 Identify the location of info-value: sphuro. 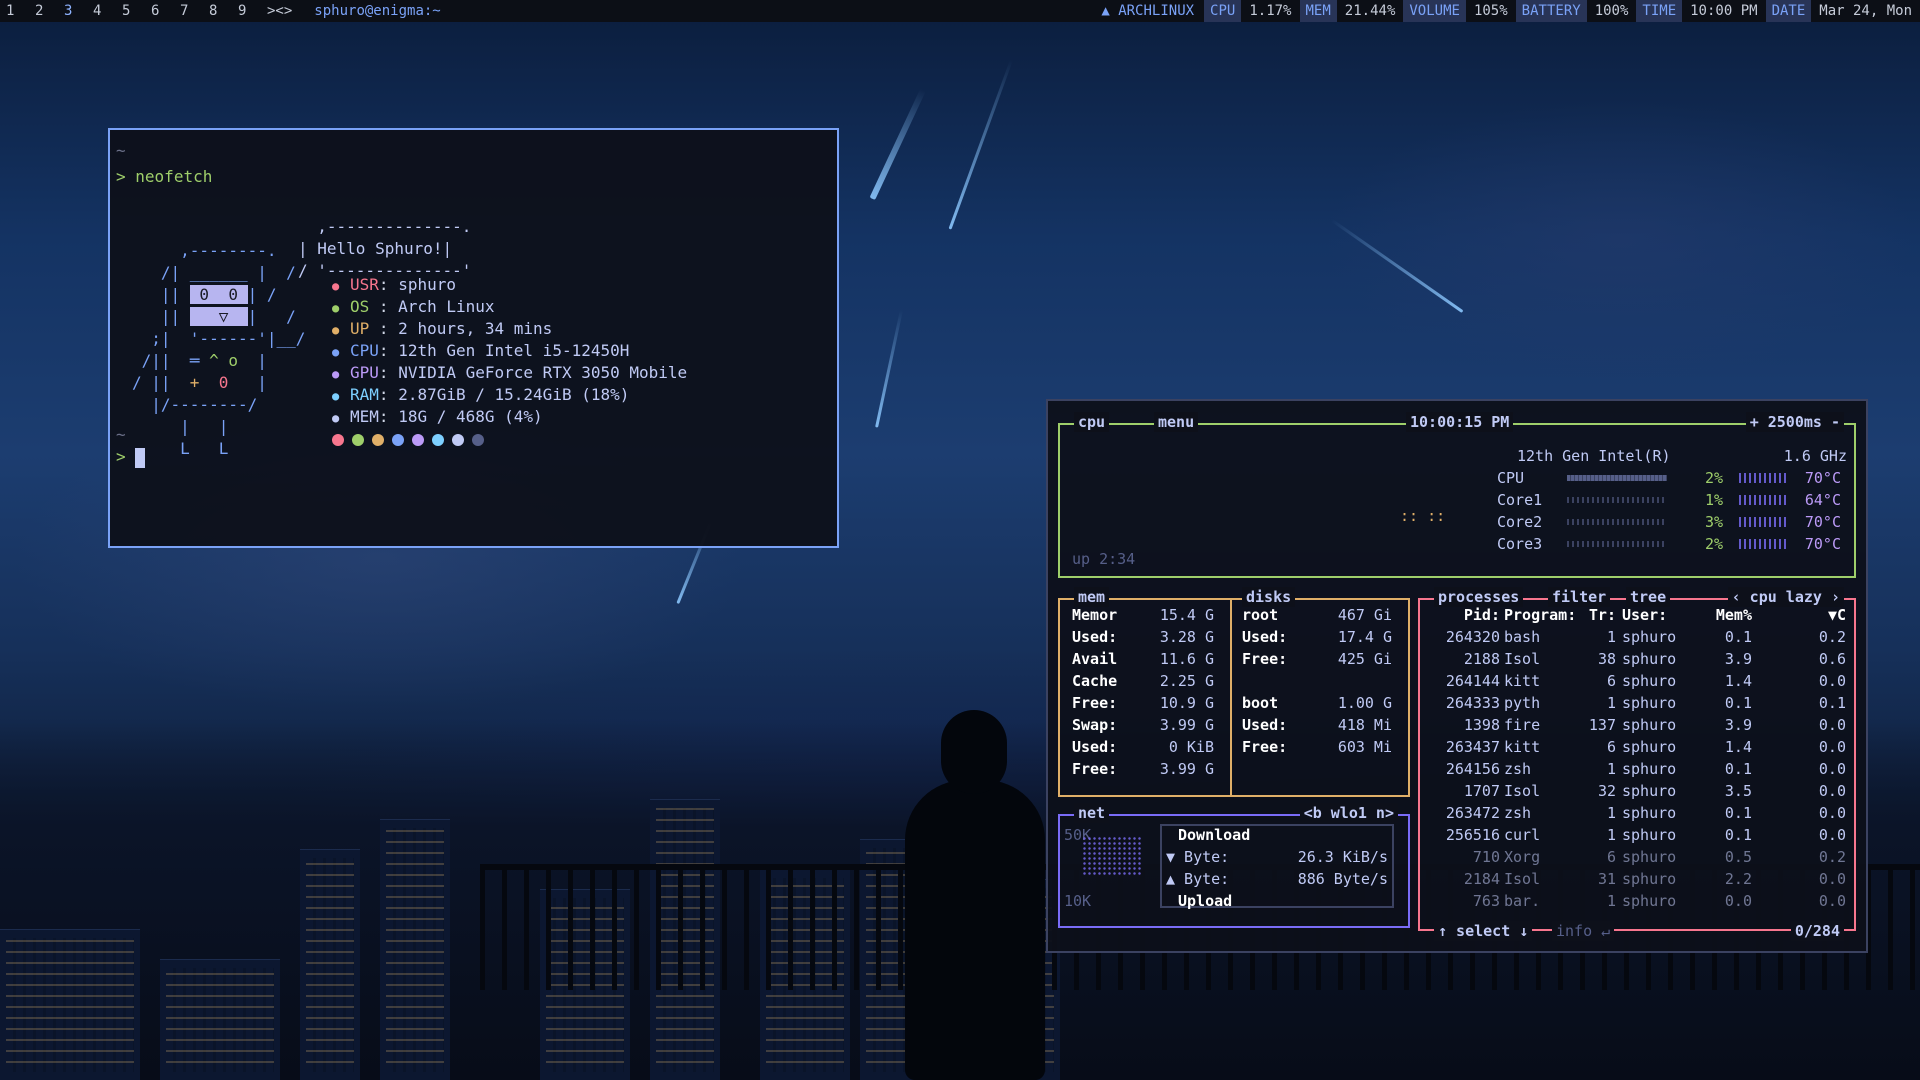
(427, 284).